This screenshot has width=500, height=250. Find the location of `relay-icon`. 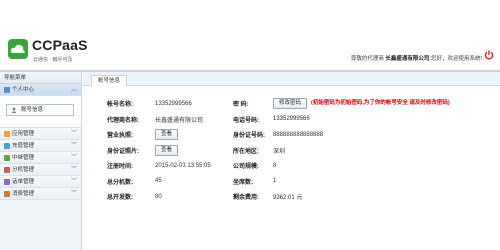

relay-icon is located at coordinates (7, 157).